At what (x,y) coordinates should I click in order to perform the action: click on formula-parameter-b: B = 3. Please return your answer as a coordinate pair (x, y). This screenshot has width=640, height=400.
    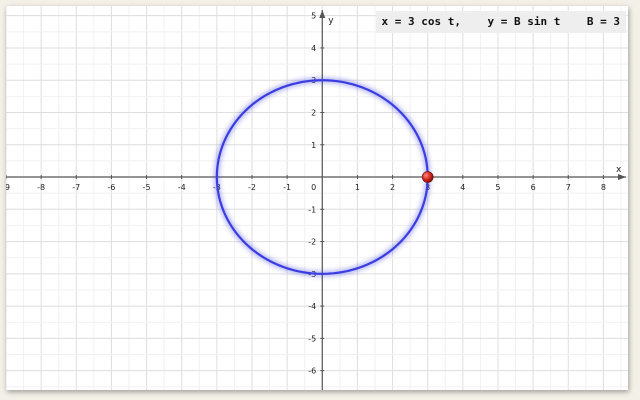
    Looking at the image, I should click on (603, 21).